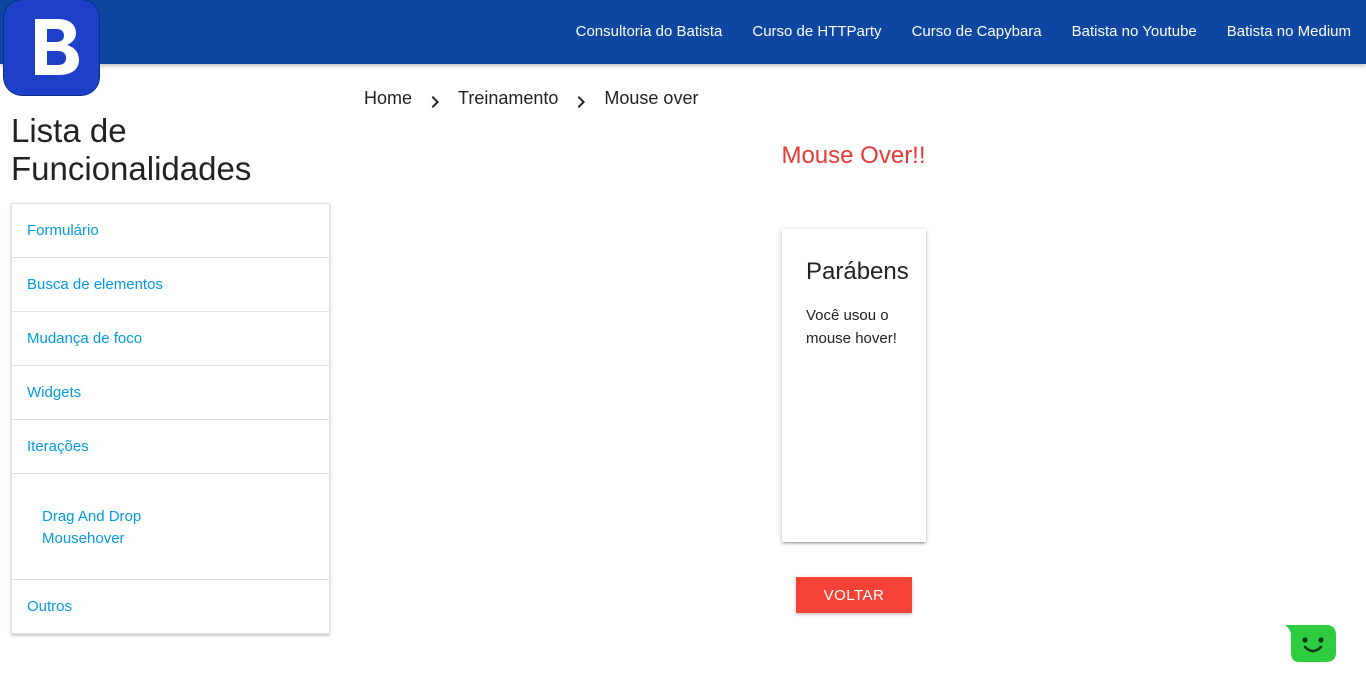  I want to click on sidebar-subitem-drag-and-drop: Drag And Drop, so click(185, 517).